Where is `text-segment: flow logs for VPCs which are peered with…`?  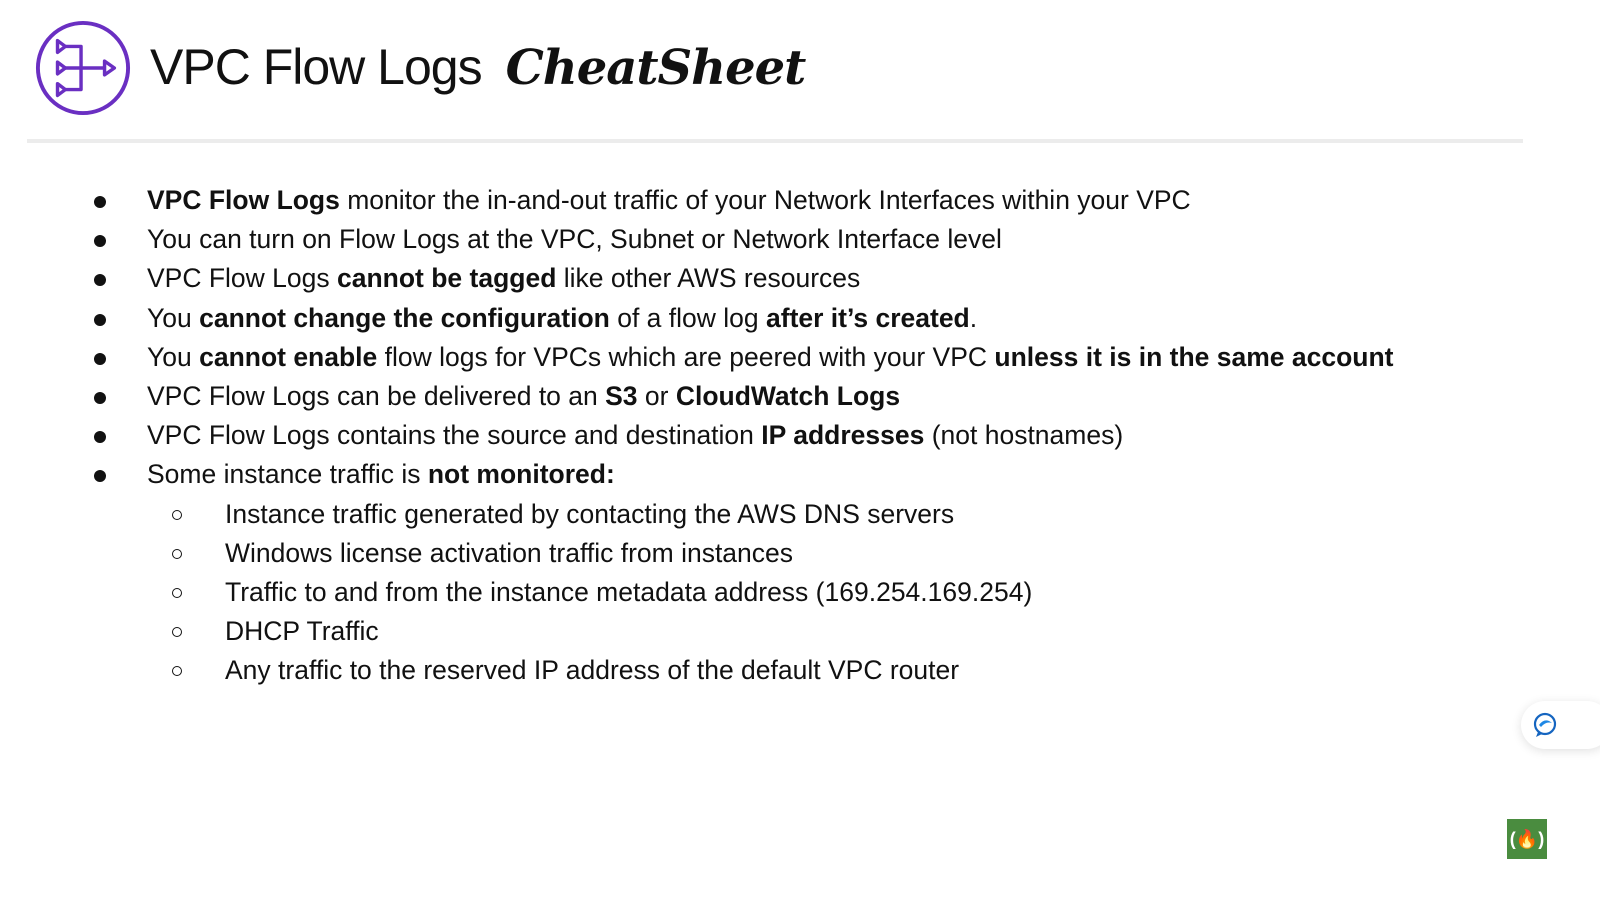 text-segment: flow logs for VPCs which are peered with… is located at coordinates (686, 356).